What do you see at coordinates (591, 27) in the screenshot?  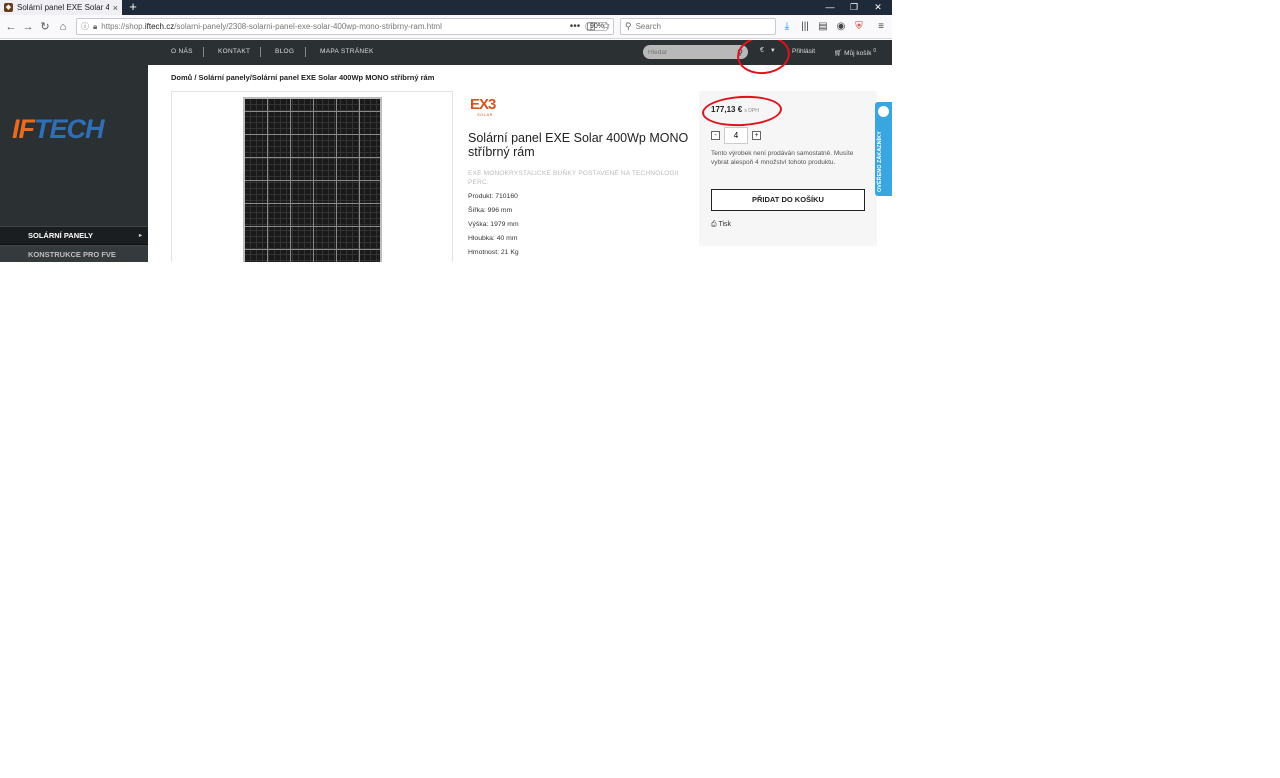 I see `pocket-icon: ◫` at bounding box center [591, 27].